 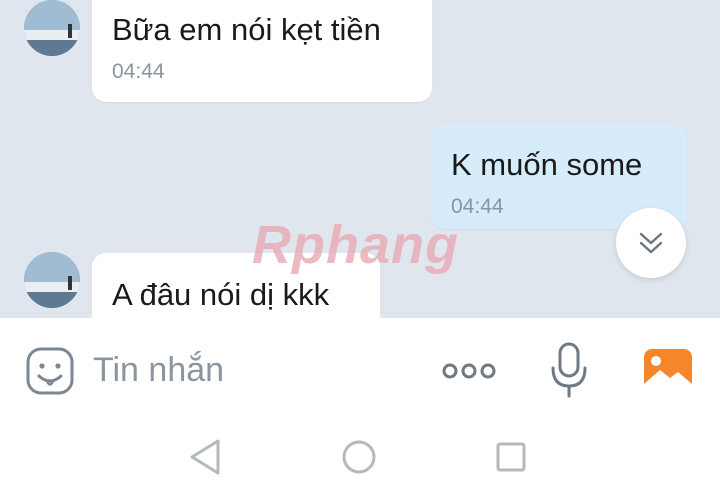 I want to click on message-input: Tin nhắn, so click(x=158, y=370).